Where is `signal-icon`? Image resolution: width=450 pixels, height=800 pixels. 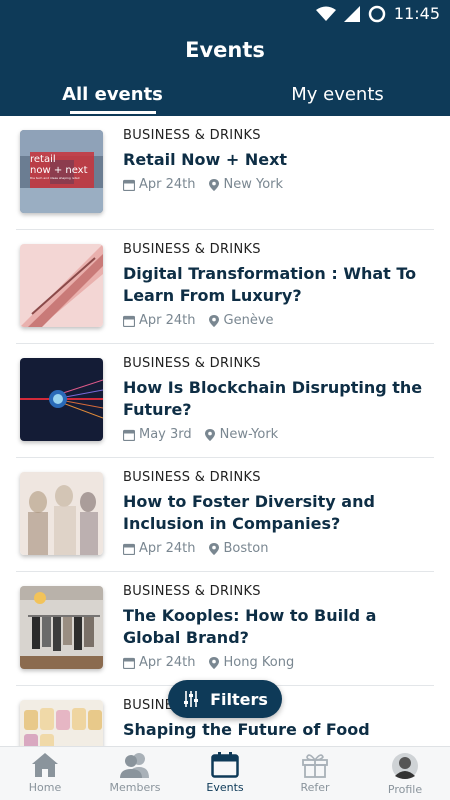 signal-icon is located at coordinates (351, 13).